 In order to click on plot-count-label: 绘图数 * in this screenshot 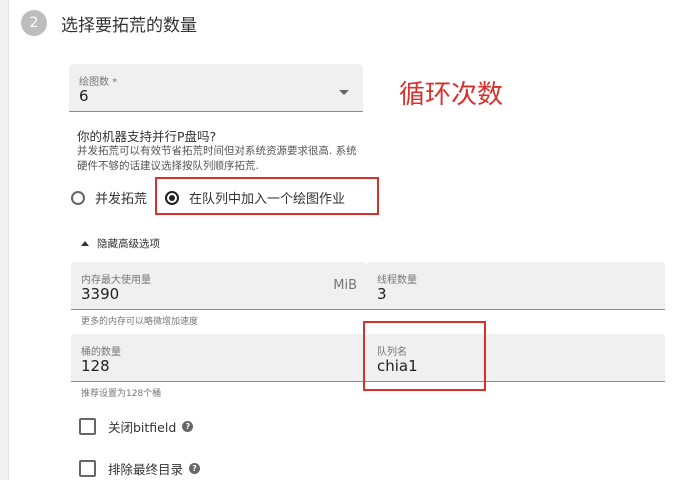, I will do `click(98, 82)`.